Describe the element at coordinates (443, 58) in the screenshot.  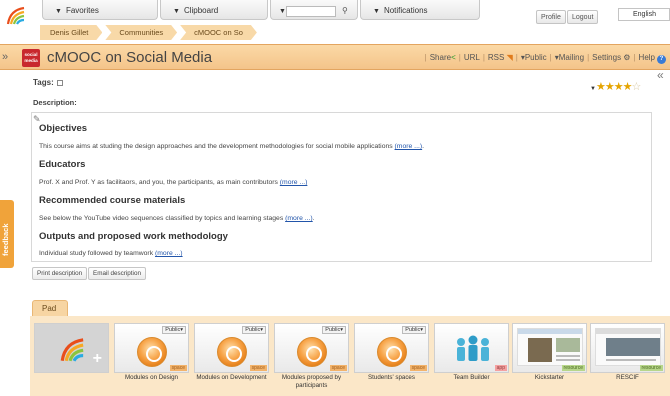
I see `share-button: Share<` at that location.